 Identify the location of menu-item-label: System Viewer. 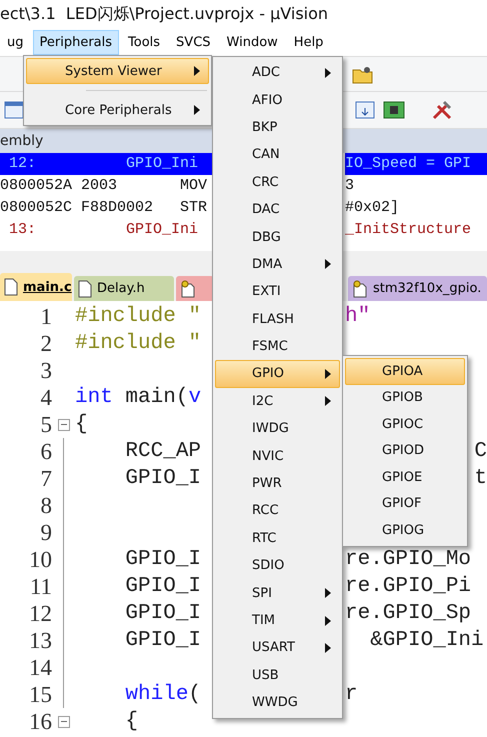
(113, 71).